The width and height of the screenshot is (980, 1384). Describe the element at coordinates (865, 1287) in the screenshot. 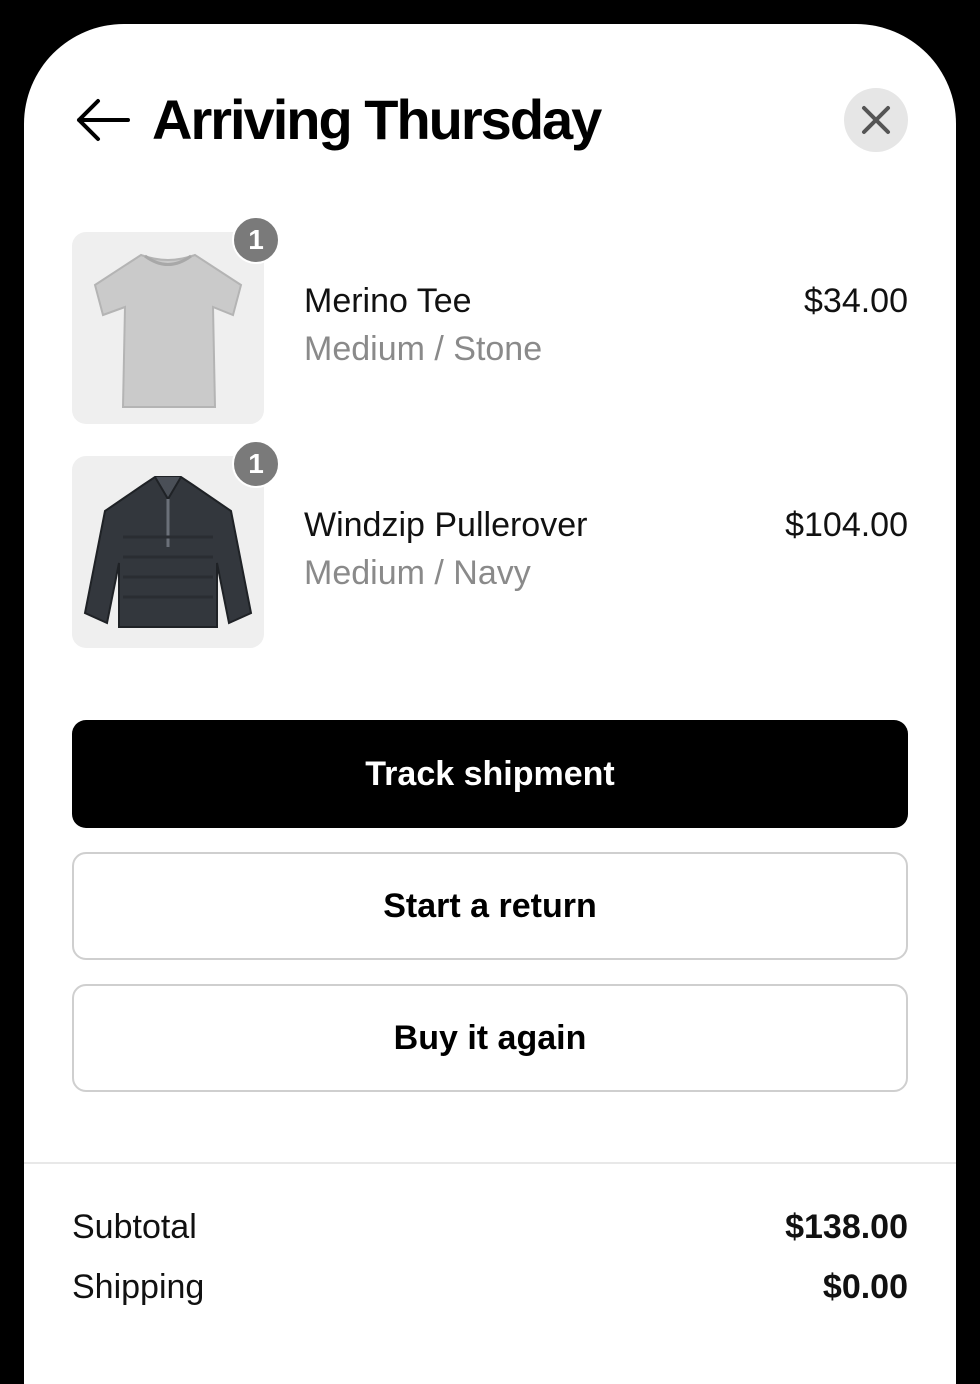

I see `shipping-value: $0.00` at that location.